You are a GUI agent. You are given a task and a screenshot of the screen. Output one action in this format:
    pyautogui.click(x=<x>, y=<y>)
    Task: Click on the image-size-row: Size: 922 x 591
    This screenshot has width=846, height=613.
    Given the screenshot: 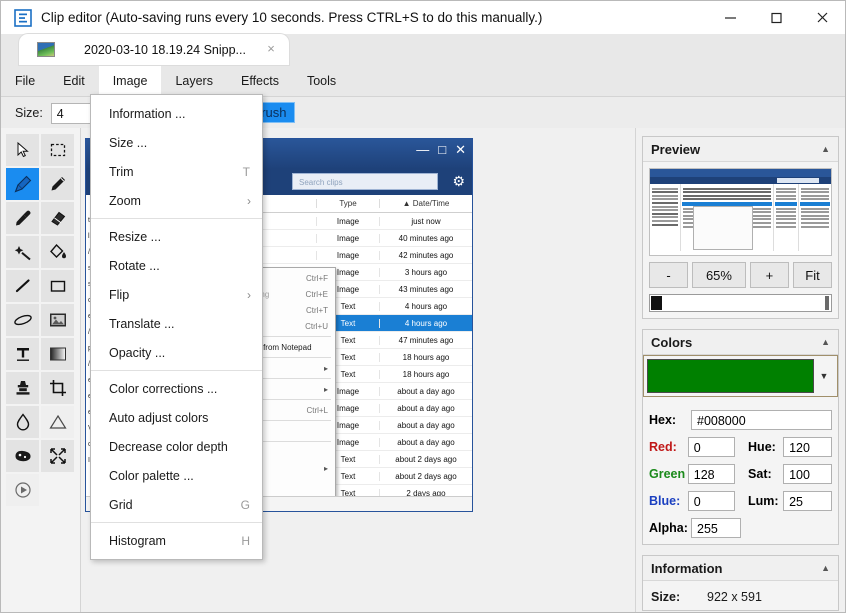 What is the action you would take?
    pyautogui.click(x=740, y=595)
    